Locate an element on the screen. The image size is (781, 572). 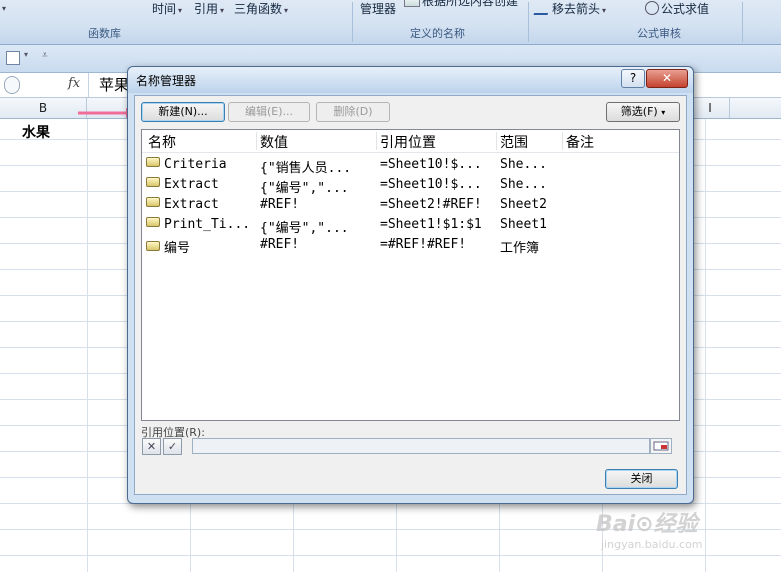
evaluate-formula-icon is located at coordinates (652, 8).